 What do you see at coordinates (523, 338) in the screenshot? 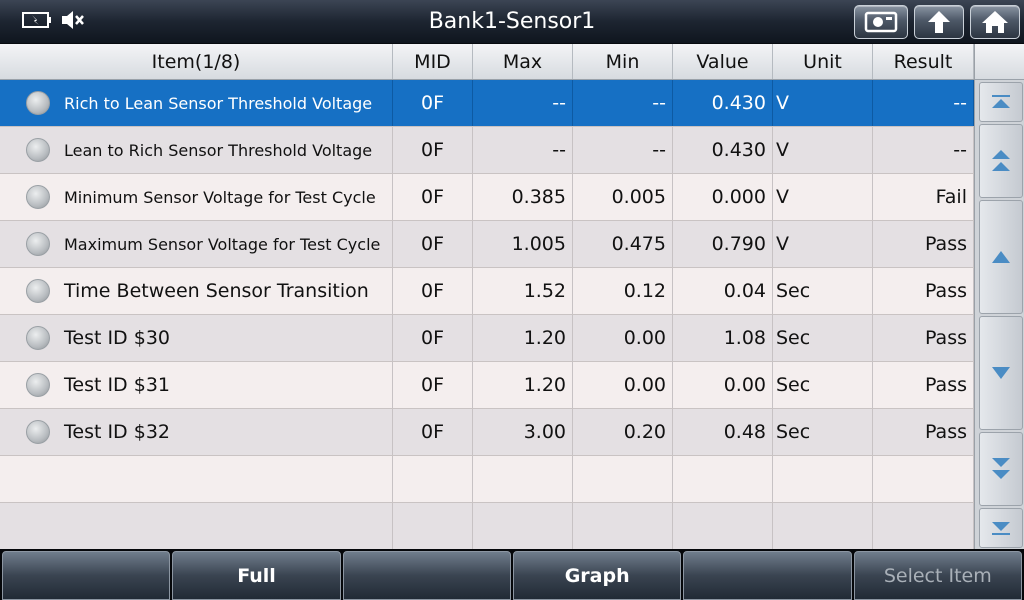
I see `max-cell: 1.20` at bounding box center [523, 338].